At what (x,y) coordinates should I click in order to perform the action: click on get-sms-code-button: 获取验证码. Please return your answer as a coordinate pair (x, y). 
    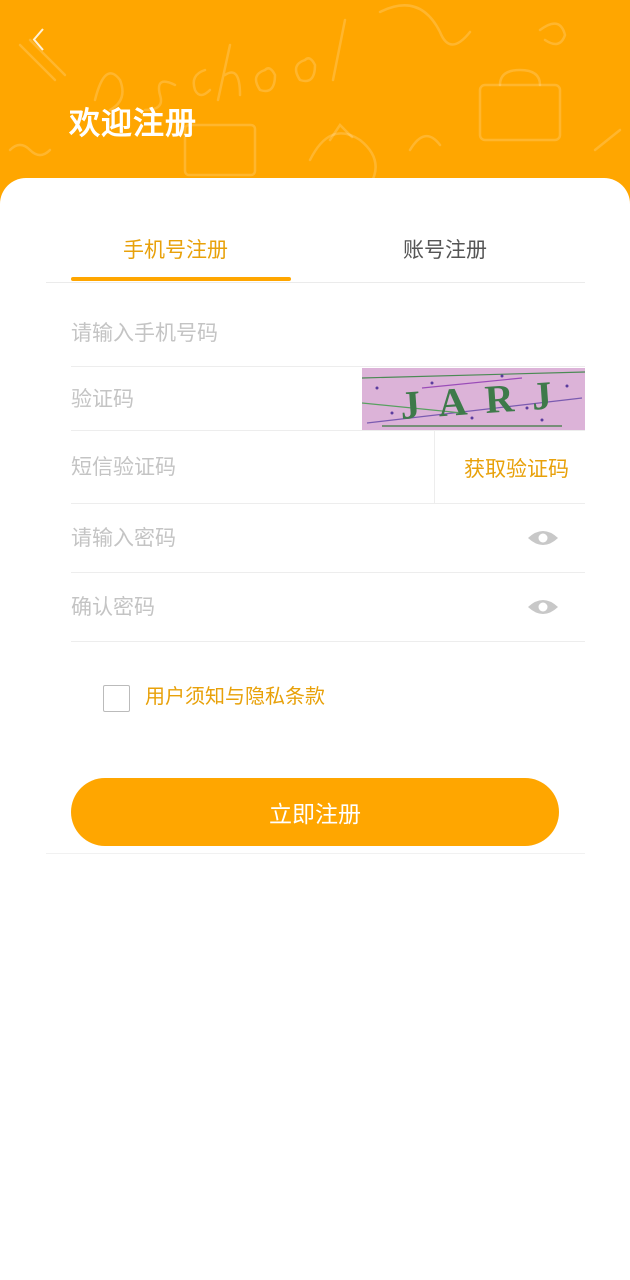
    Looking at the image, I should click on (509, 466).